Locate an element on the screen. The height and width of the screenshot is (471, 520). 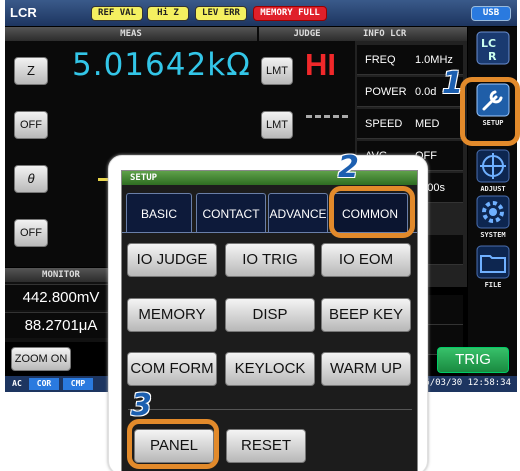
file-label: FILE is located at coordinates (493, 285).